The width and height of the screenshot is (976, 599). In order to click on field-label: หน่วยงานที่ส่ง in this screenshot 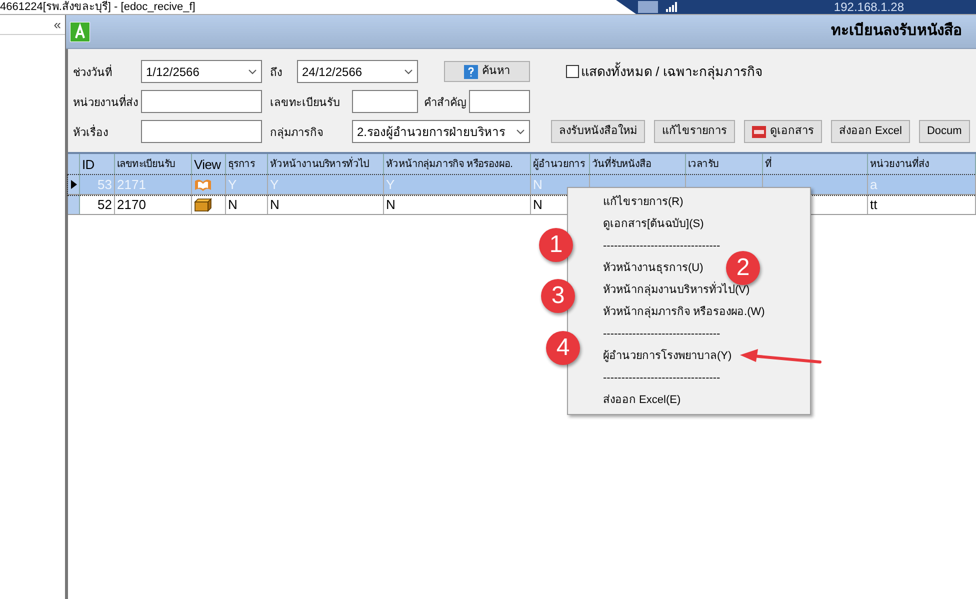, I will do `click(105, 102)`.